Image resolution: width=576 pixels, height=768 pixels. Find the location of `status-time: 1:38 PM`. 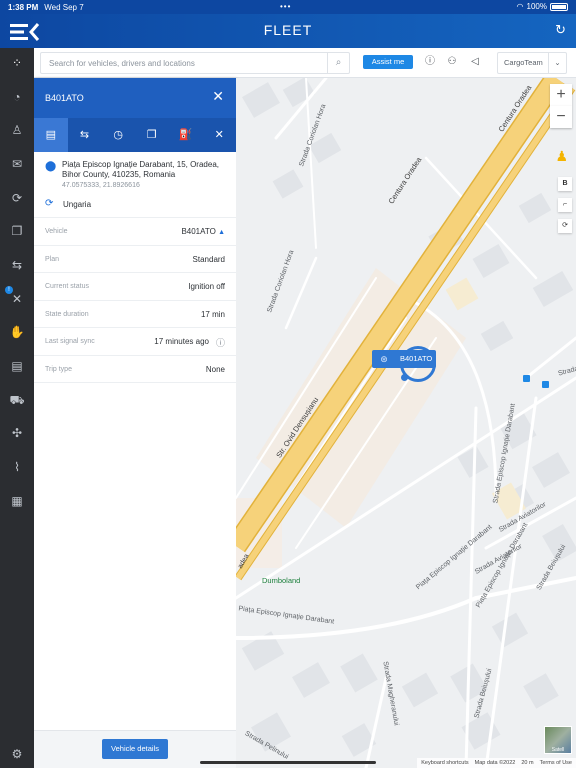

status-time: 1:38 PM is located at coordinates (23, 7).